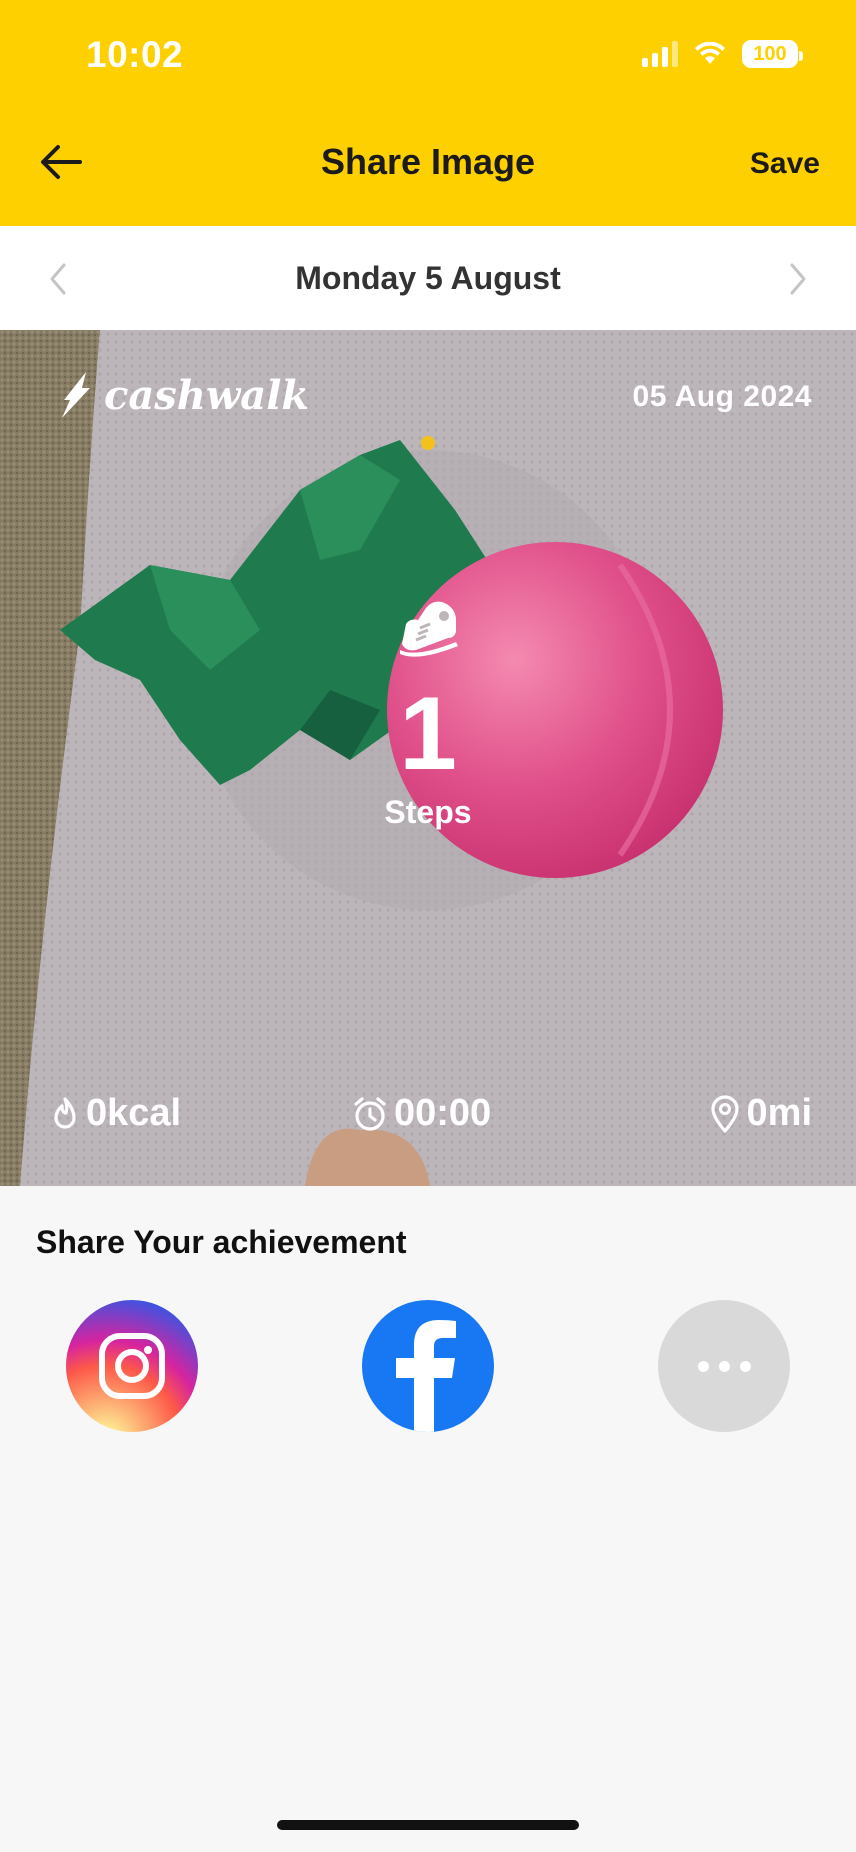 Image resolution: width=856 pixels, height=1852 pixels. I want to click on instagram-share-button, so click(132, 1366).